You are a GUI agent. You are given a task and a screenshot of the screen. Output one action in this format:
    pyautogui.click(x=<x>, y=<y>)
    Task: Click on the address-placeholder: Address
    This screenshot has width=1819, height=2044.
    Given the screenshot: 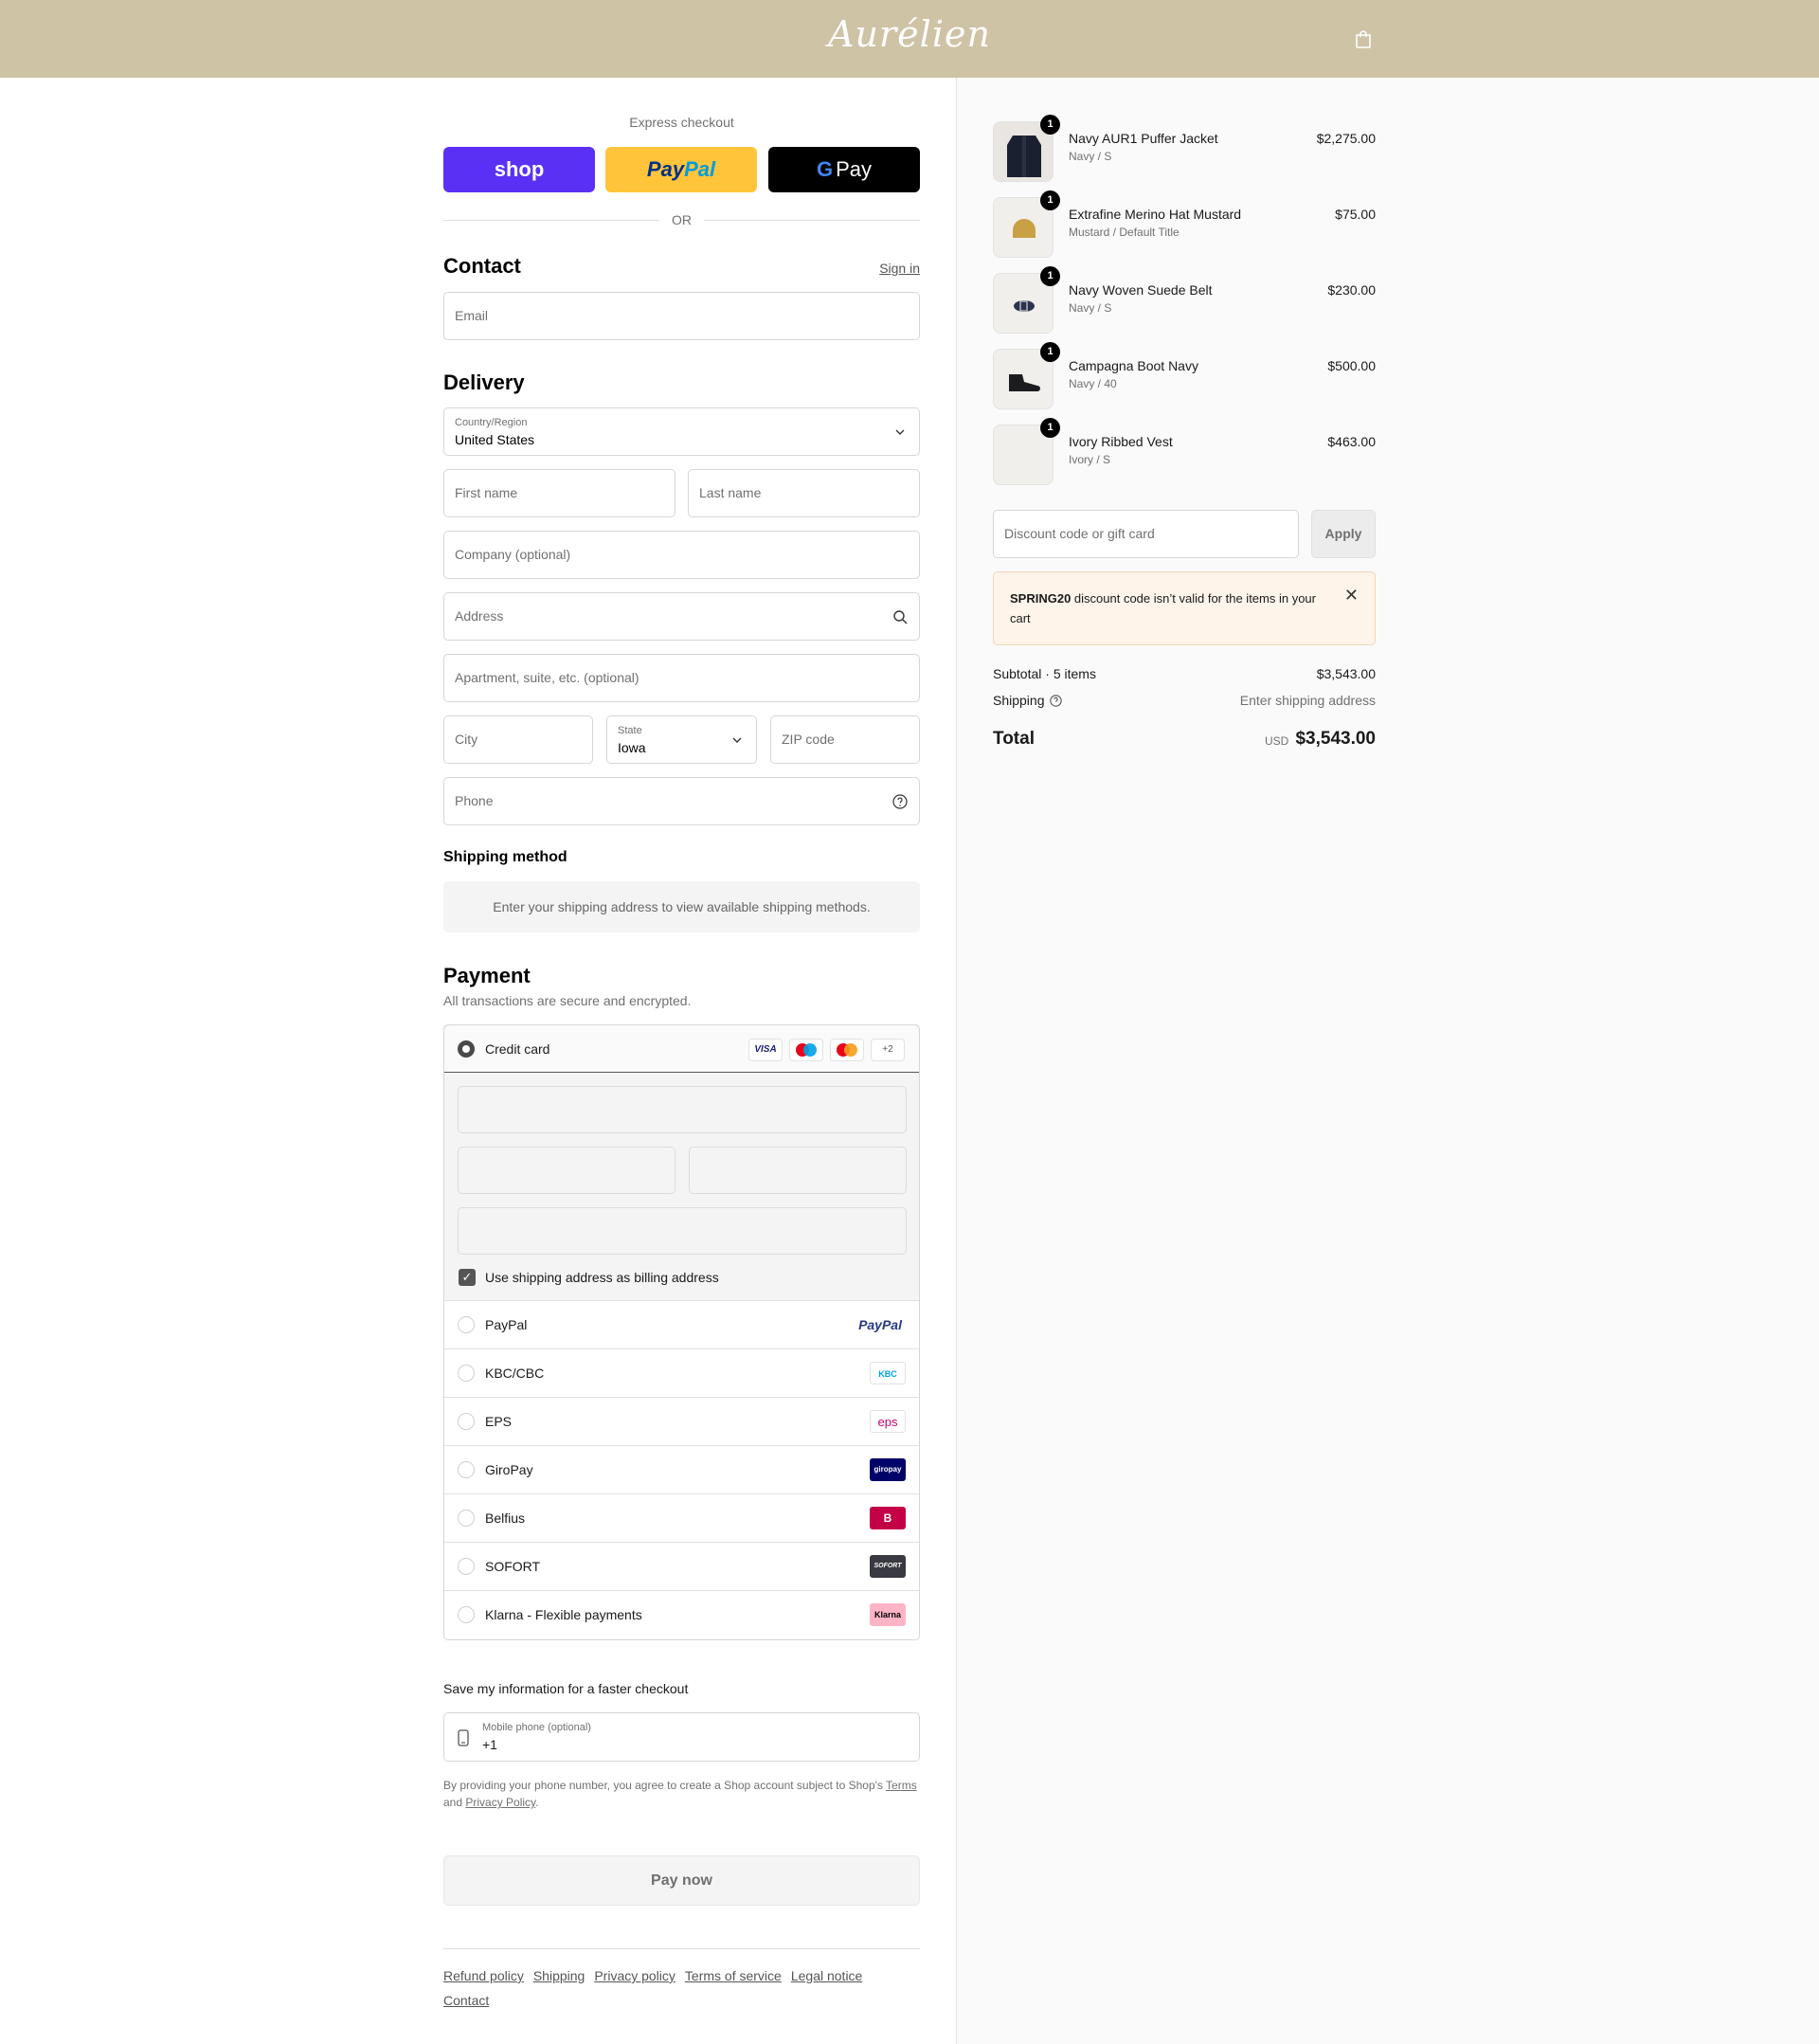 What is the action you would take?
    pyautogui.click(x=479, y=616)
    